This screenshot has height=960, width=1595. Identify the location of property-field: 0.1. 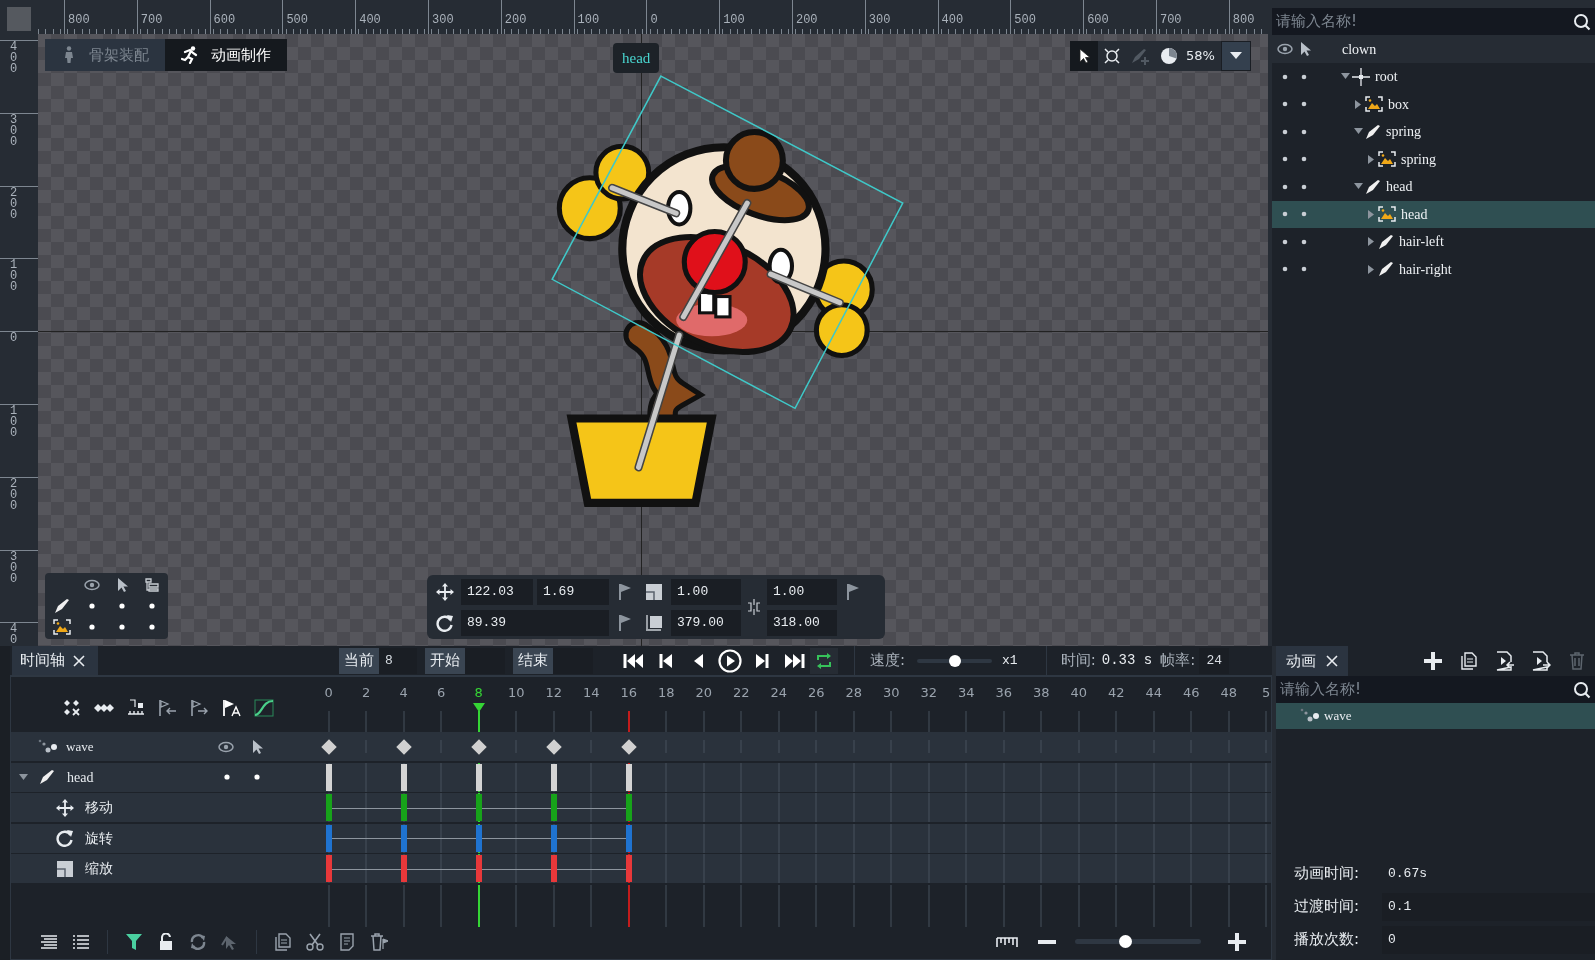
(1488, 906).